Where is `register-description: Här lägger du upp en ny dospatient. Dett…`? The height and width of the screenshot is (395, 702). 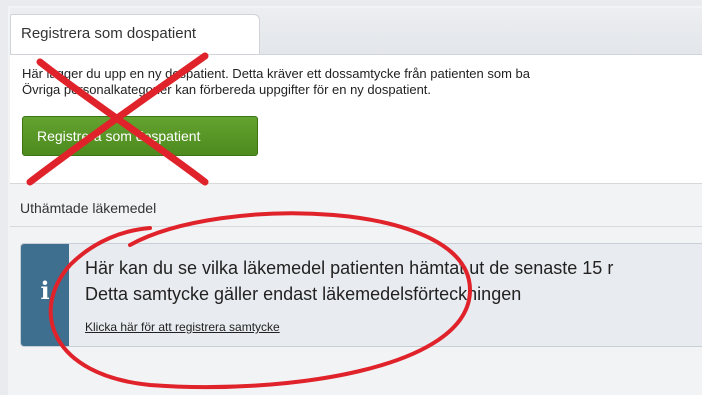
register-description: Här lägger du upp en ny dospatient. Dett… is located at coordinates (362, 82).